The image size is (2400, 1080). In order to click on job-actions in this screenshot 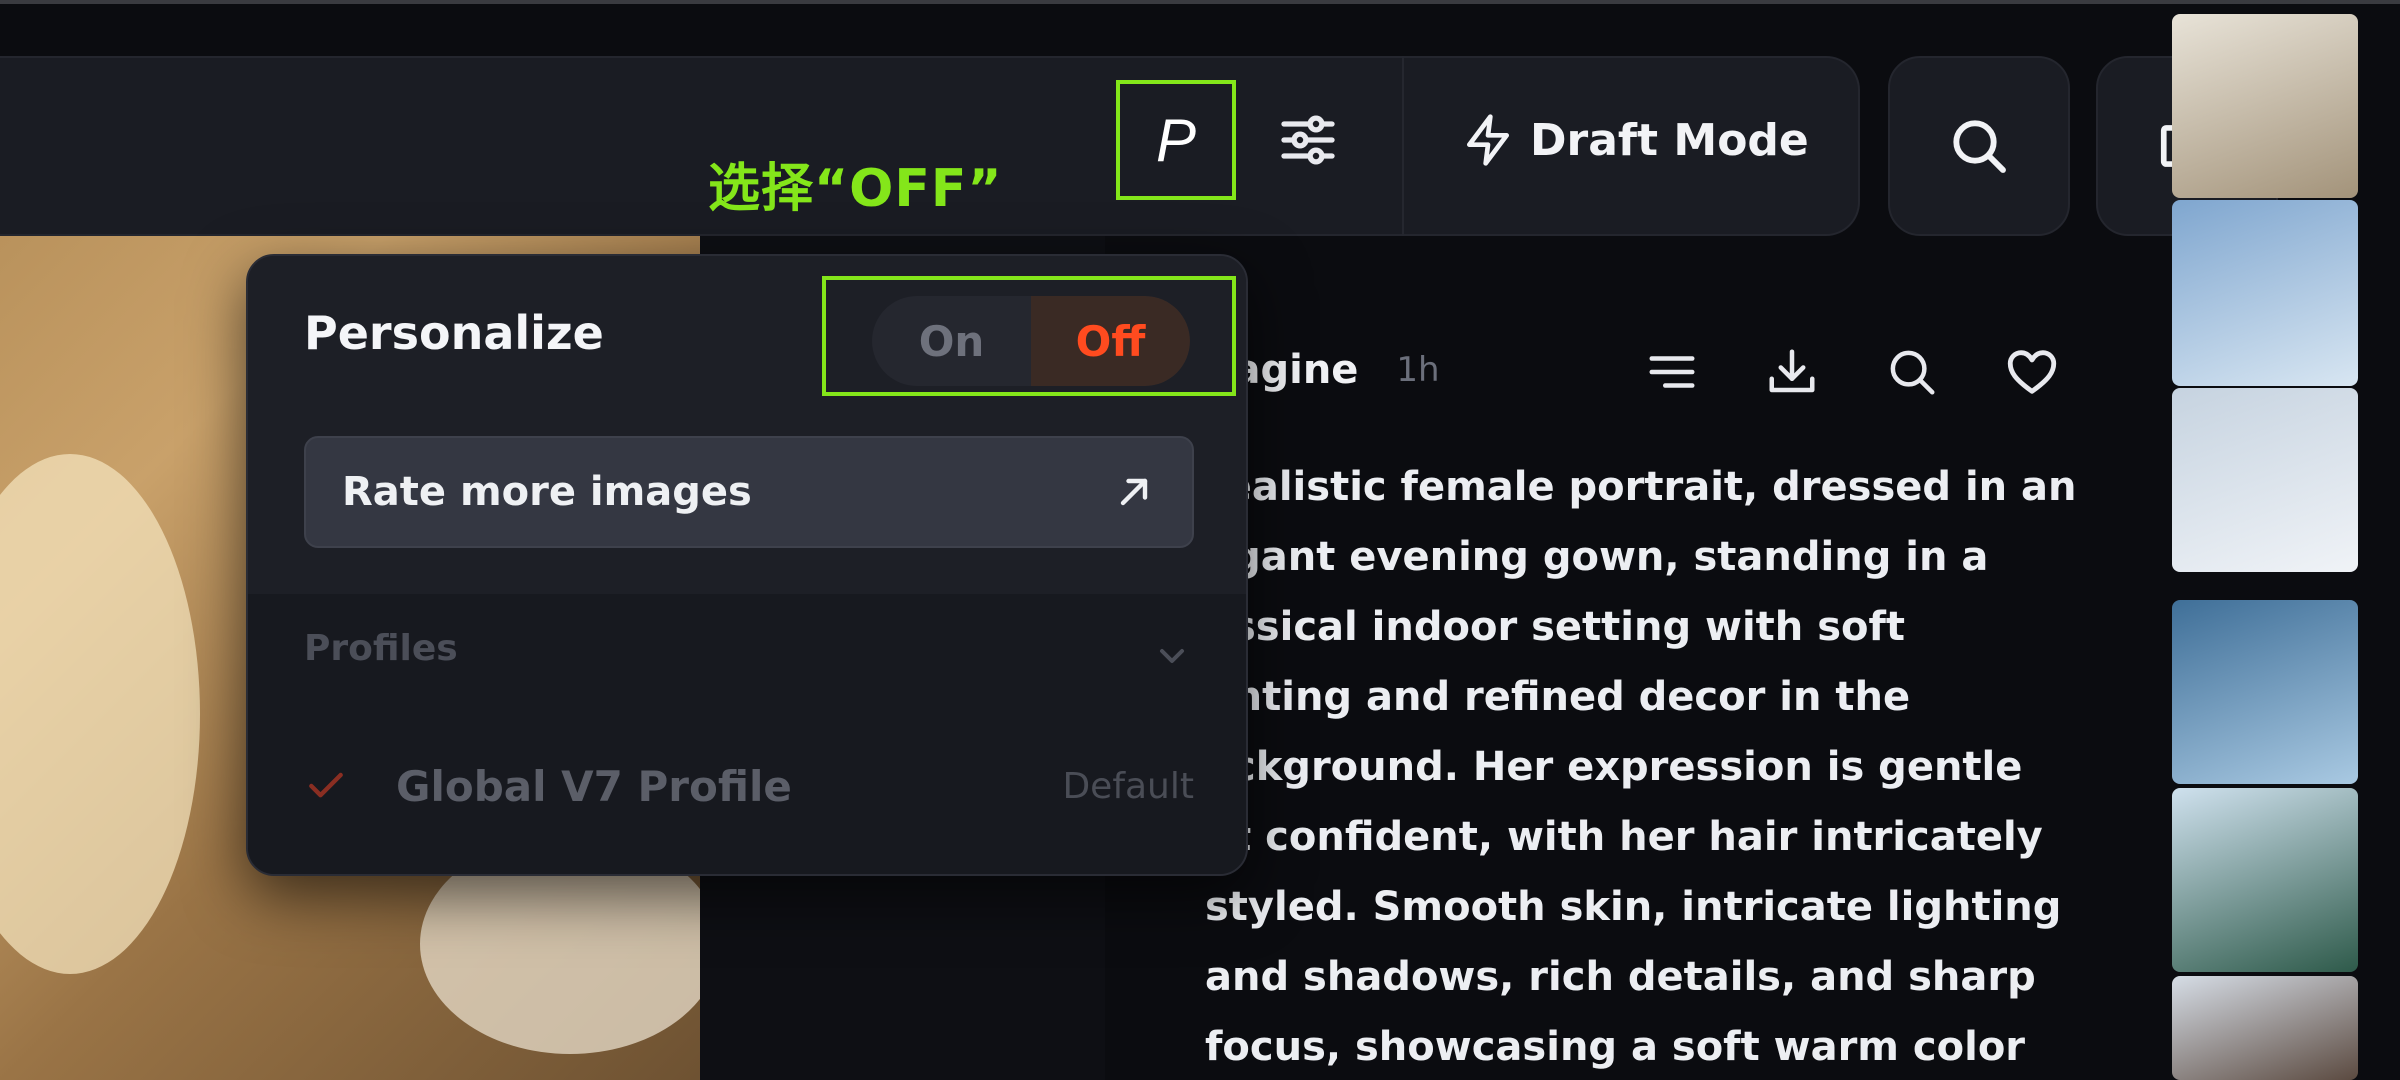, I will do `click(1852, 372)`.